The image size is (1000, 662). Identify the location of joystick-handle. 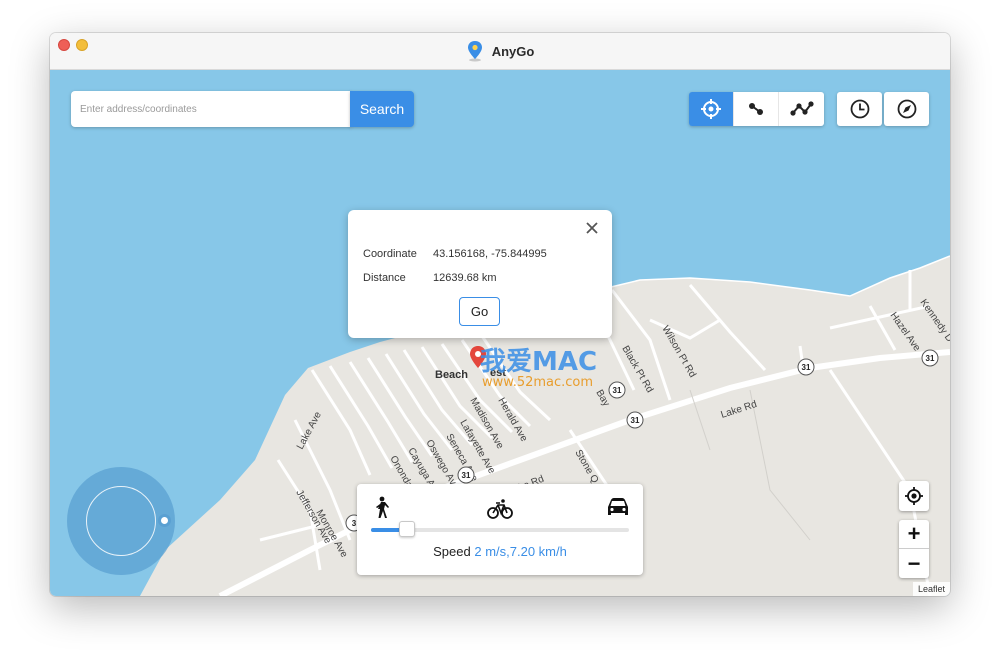
(164, 520).